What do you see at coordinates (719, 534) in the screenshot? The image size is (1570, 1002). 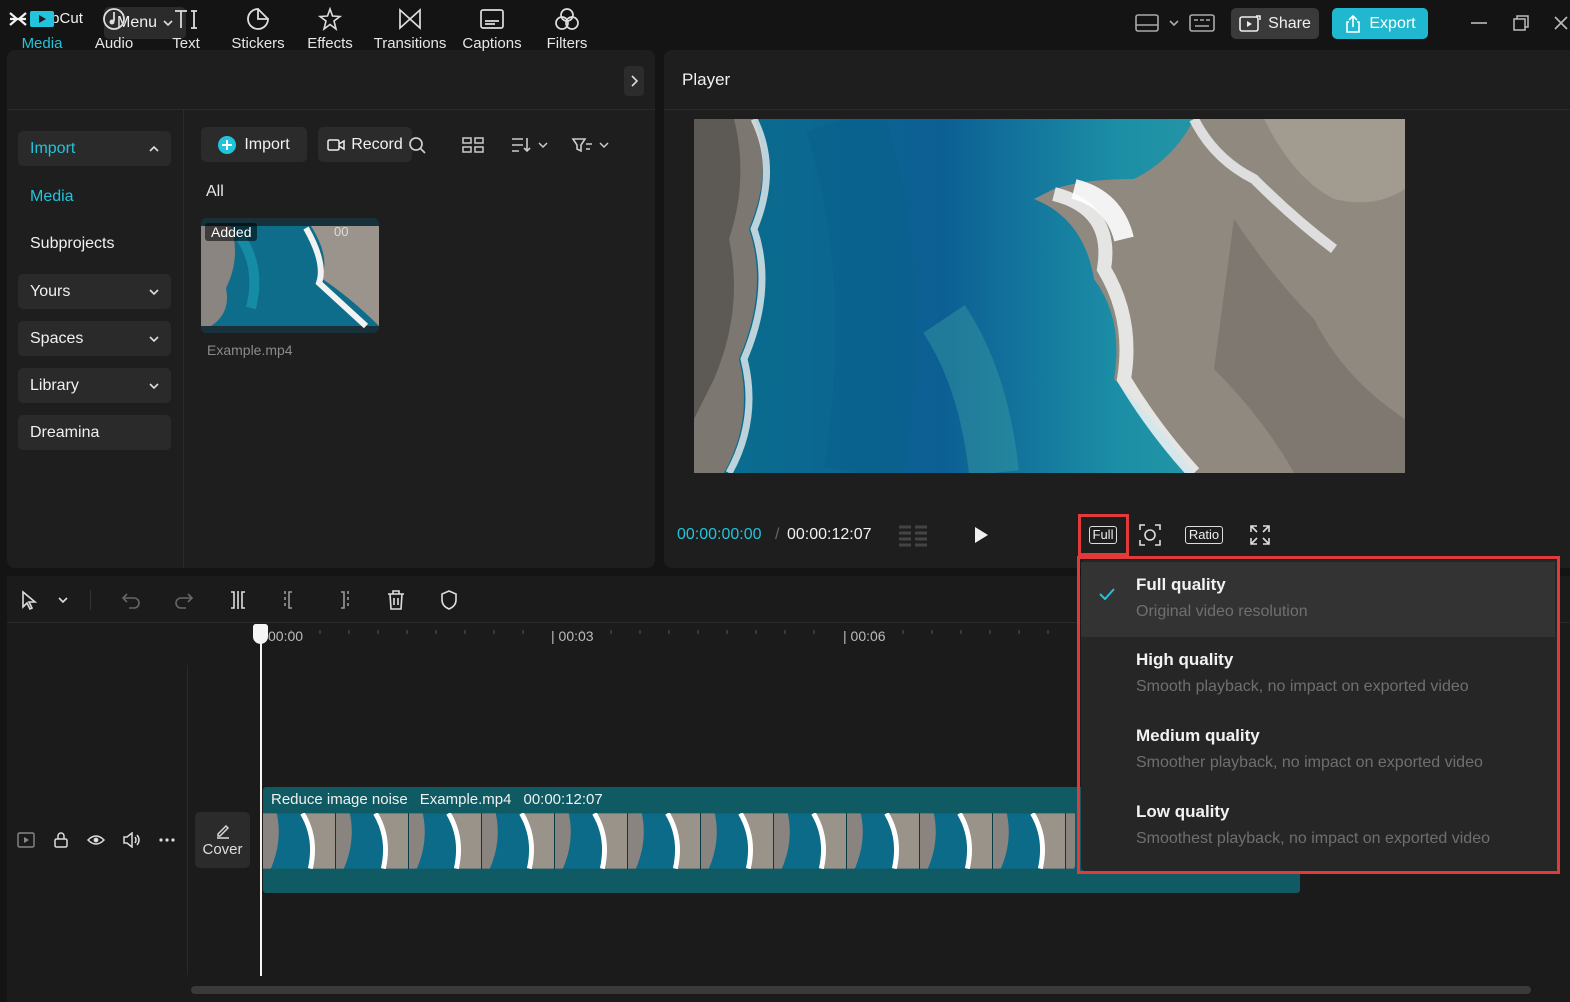 I see `timecode-current: 00:00:00:00` at bounding box center [719, 534].